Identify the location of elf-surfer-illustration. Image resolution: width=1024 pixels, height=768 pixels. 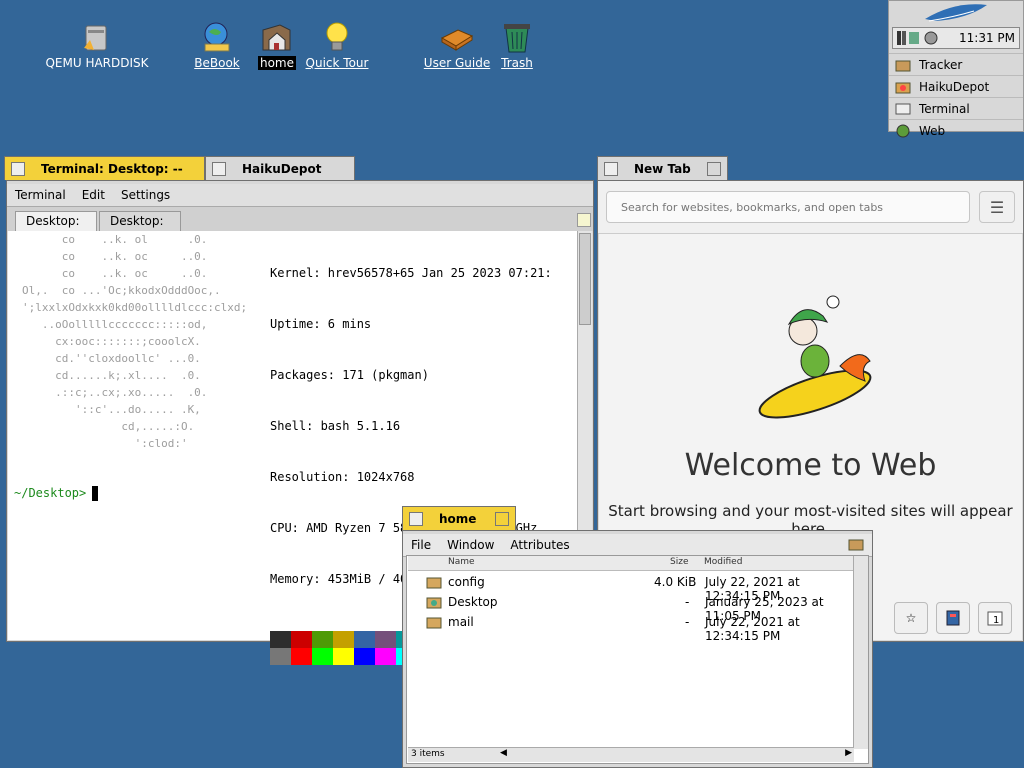
(815, 357).